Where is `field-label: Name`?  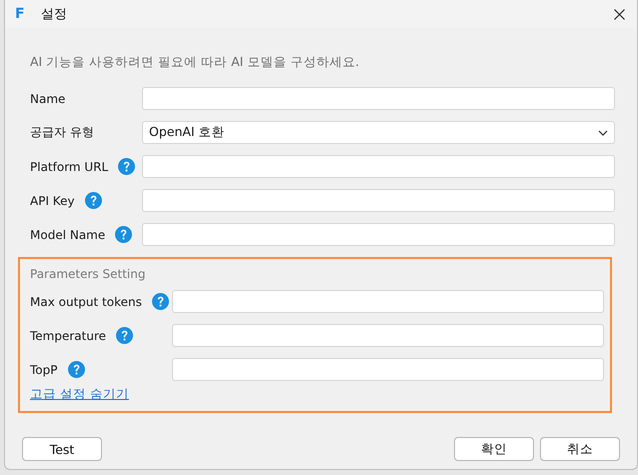 field-label: Name is located at coordinates (48, 99).